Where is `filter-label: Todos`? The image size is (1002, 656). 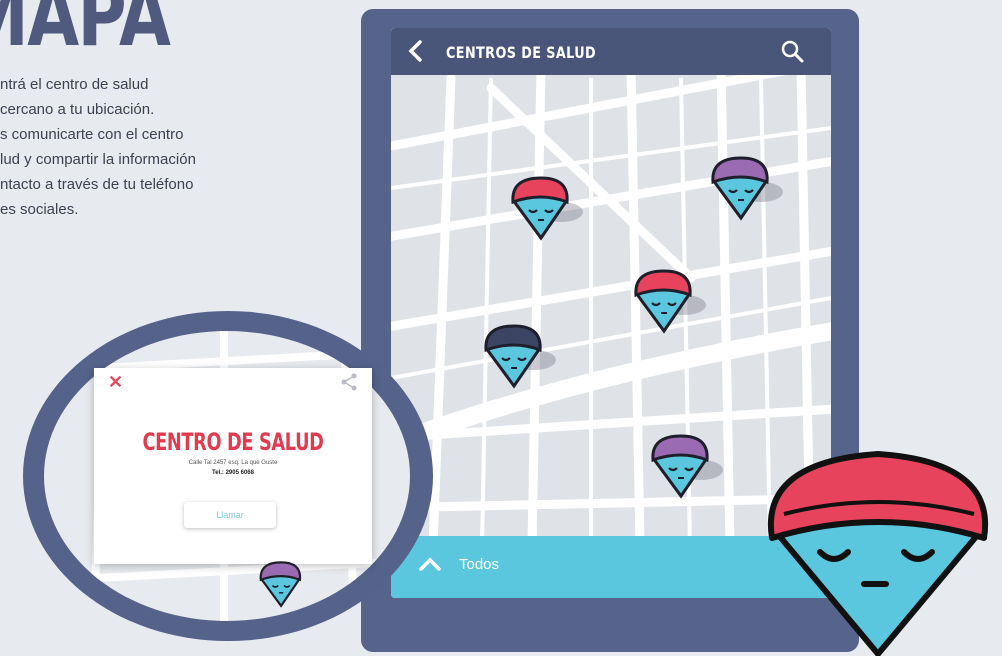
filter-label: Todos is located at coordinates (479, 564).